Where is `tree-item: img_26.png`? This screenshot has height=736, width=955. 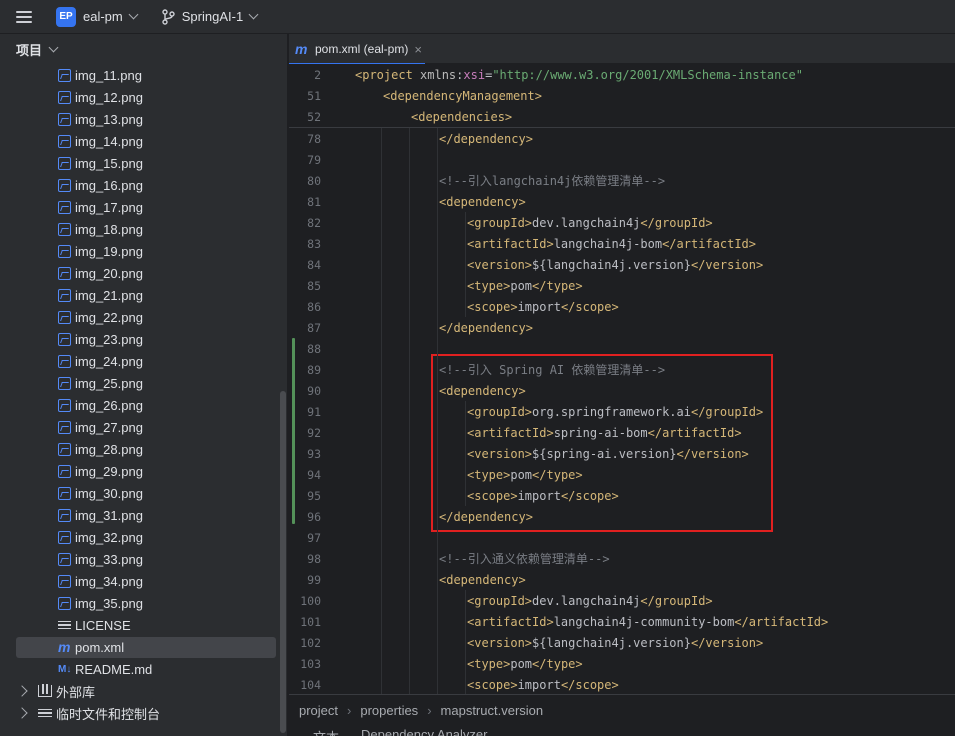
tree-item: img_26.png is located at coordinates (144, 405).